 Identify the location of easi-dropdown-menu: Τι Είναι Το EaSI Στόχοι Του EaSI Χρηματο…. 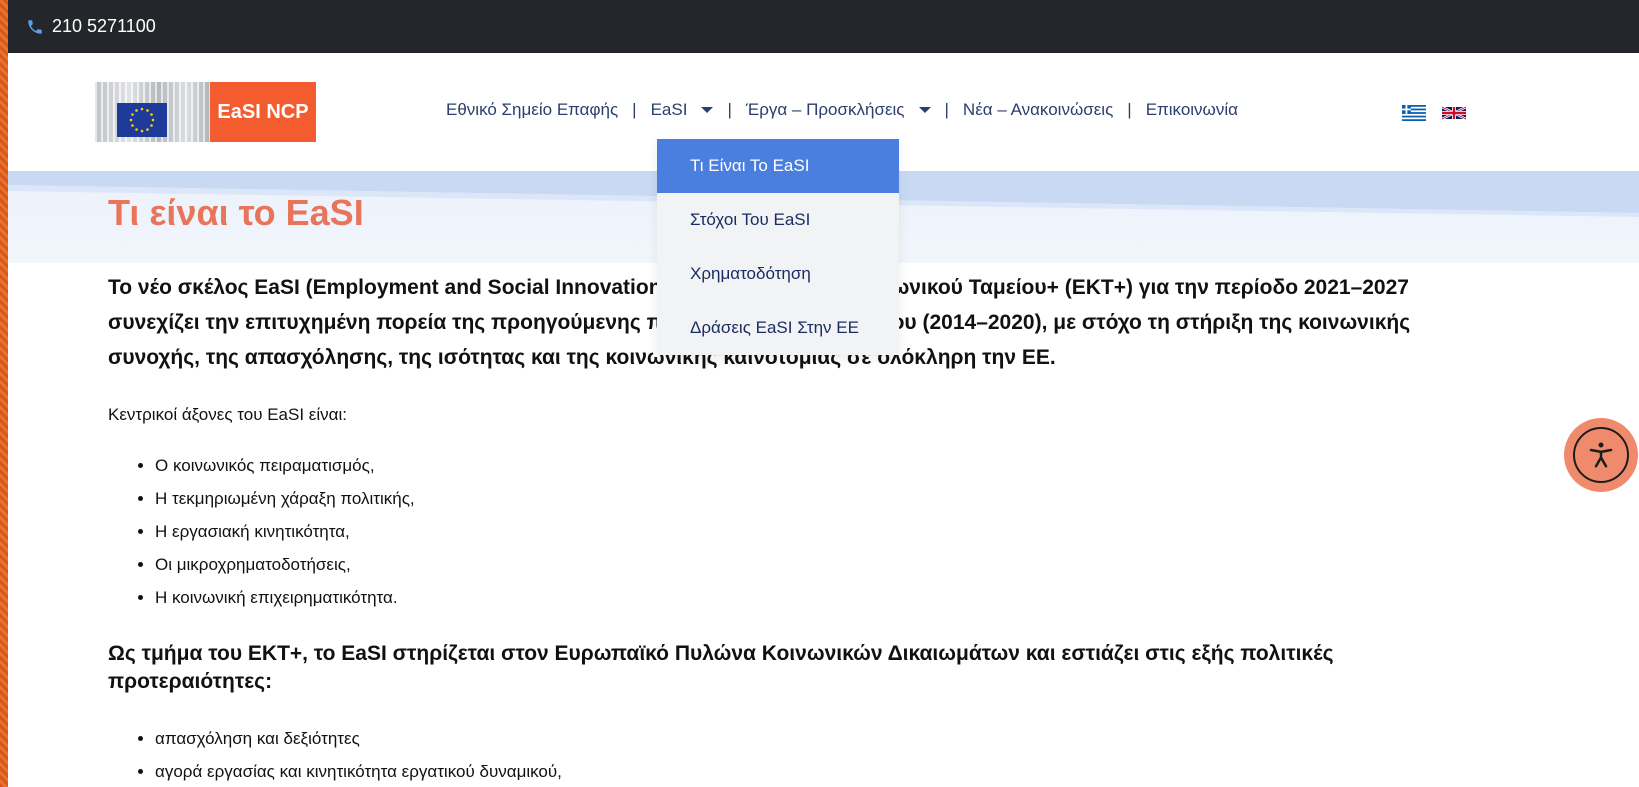
(778, 247).